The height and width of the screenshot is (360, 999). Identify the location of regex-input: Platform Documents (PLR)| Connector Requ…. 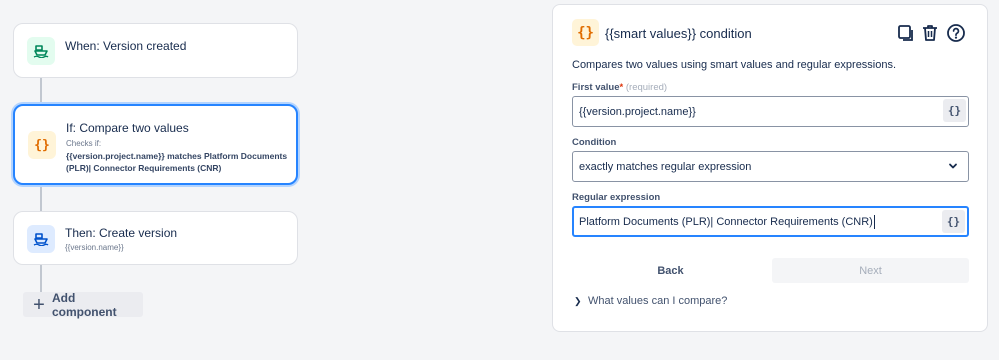
(770, 221).